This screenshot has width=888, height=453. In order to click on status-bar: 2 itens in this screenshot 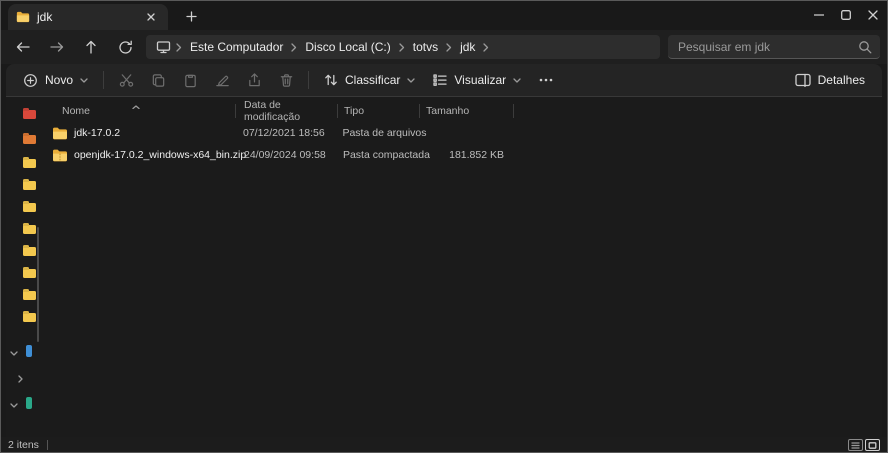, I will do `click(444, 445)`.